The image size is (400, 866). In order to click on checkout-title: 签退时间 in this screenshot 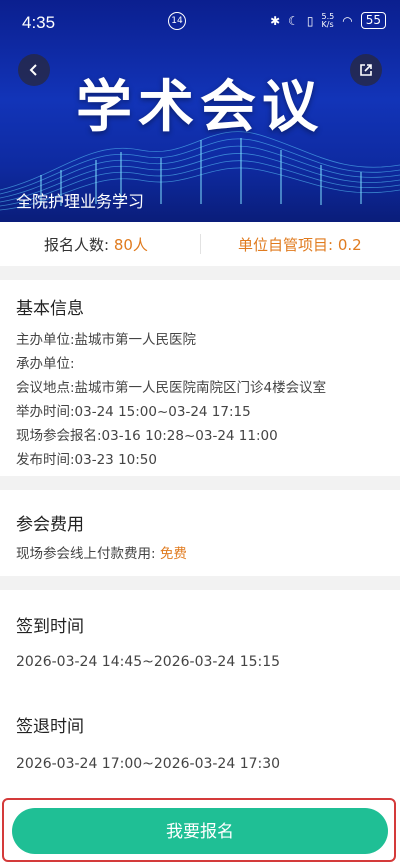, I will do `click(50, 727)`.